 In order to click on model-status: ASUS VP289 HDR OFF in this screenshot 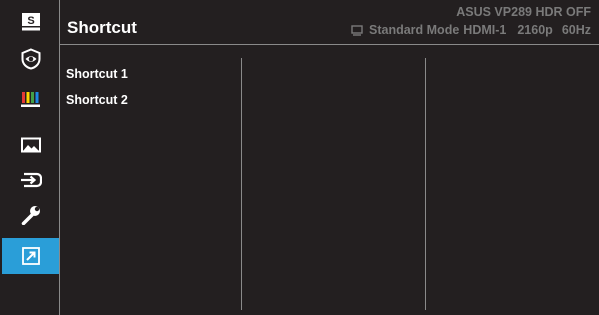, I will do `click(523, 12)`.